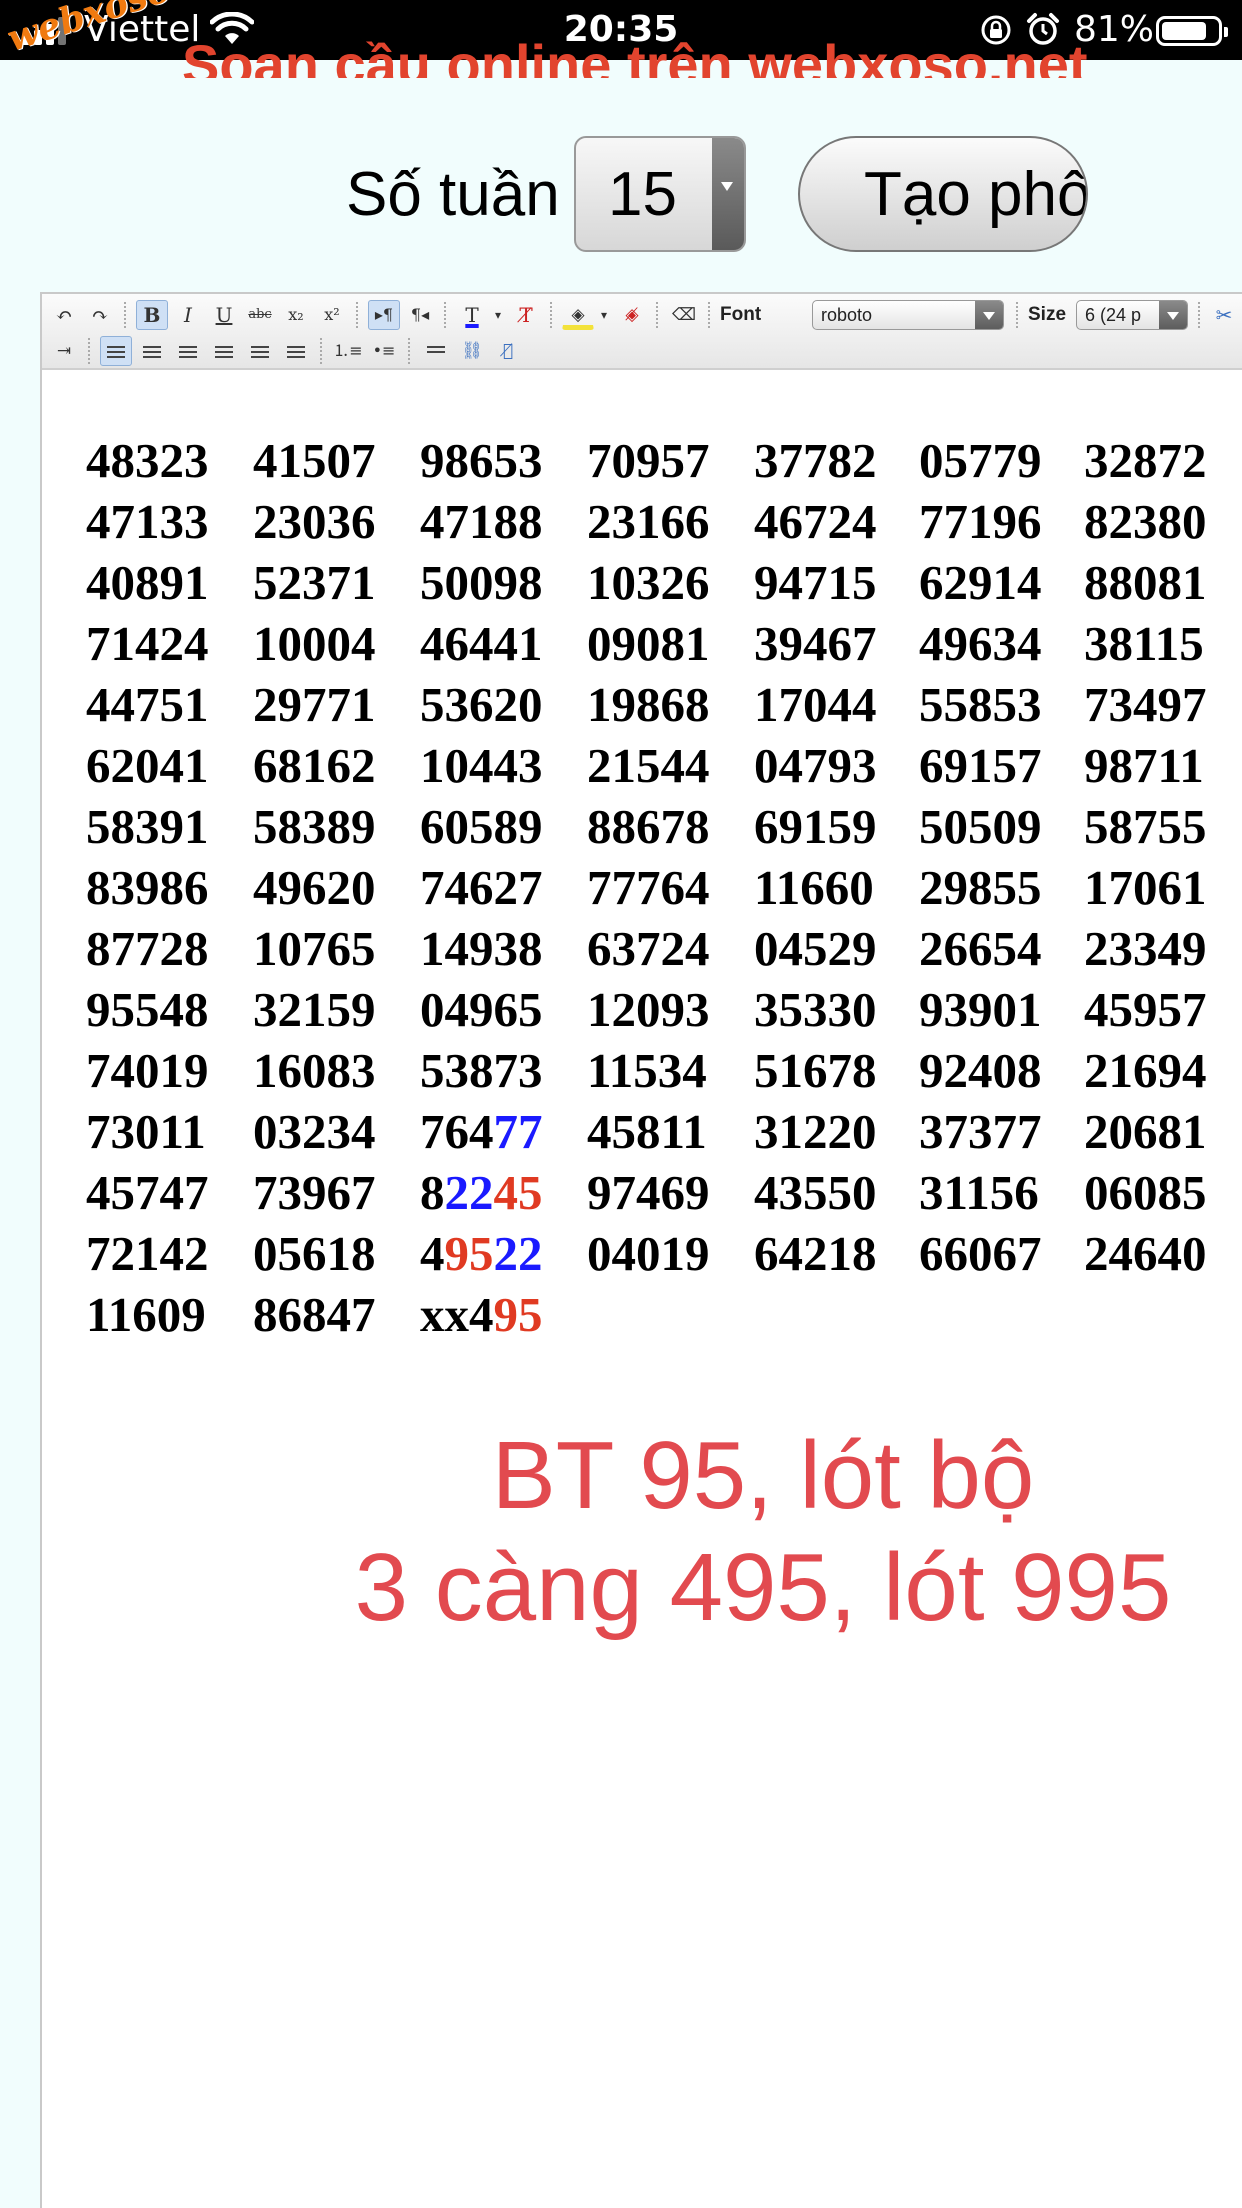  Describe the element at coordinates (100, 315) in the screenshot. I see `redo-icon: ↷` at that location.